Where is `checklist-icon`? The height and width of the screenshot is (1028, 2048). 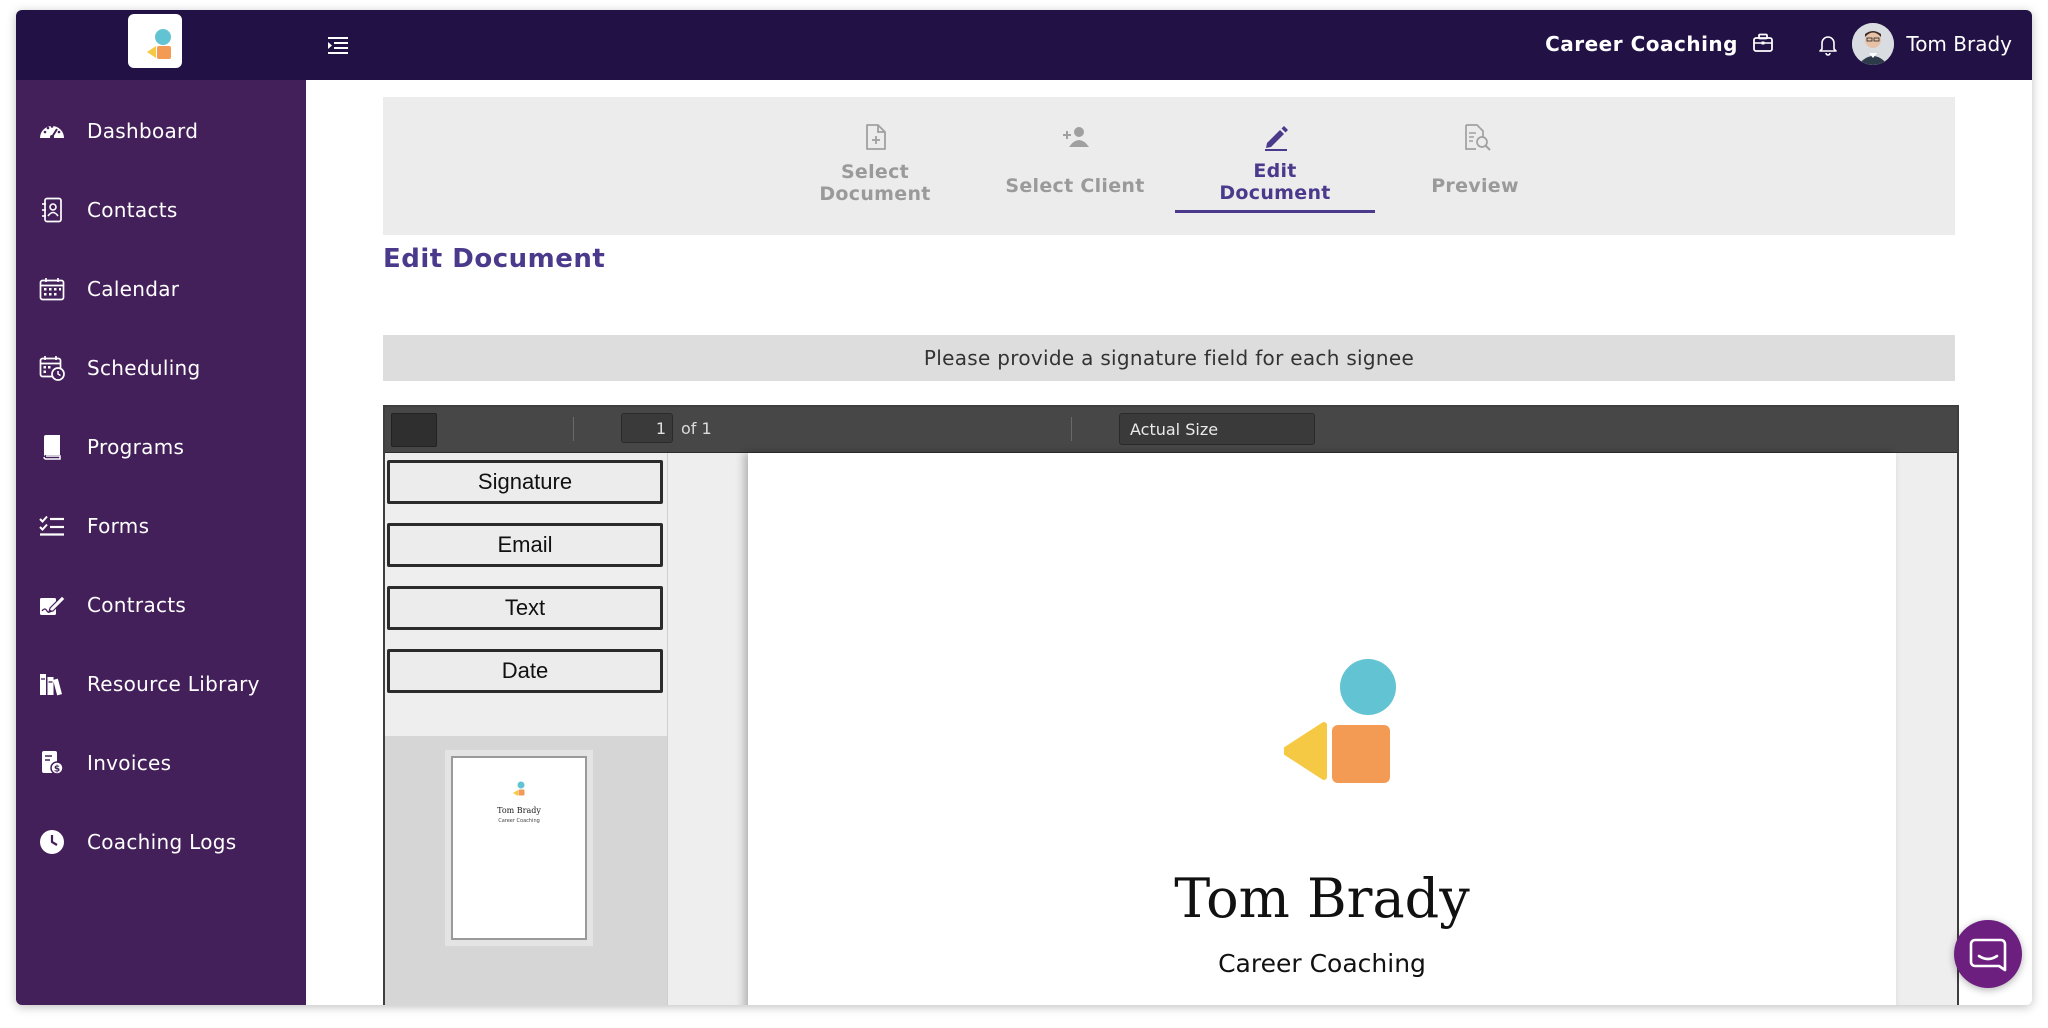 checklist-icon is located at coordinates (52, 526).